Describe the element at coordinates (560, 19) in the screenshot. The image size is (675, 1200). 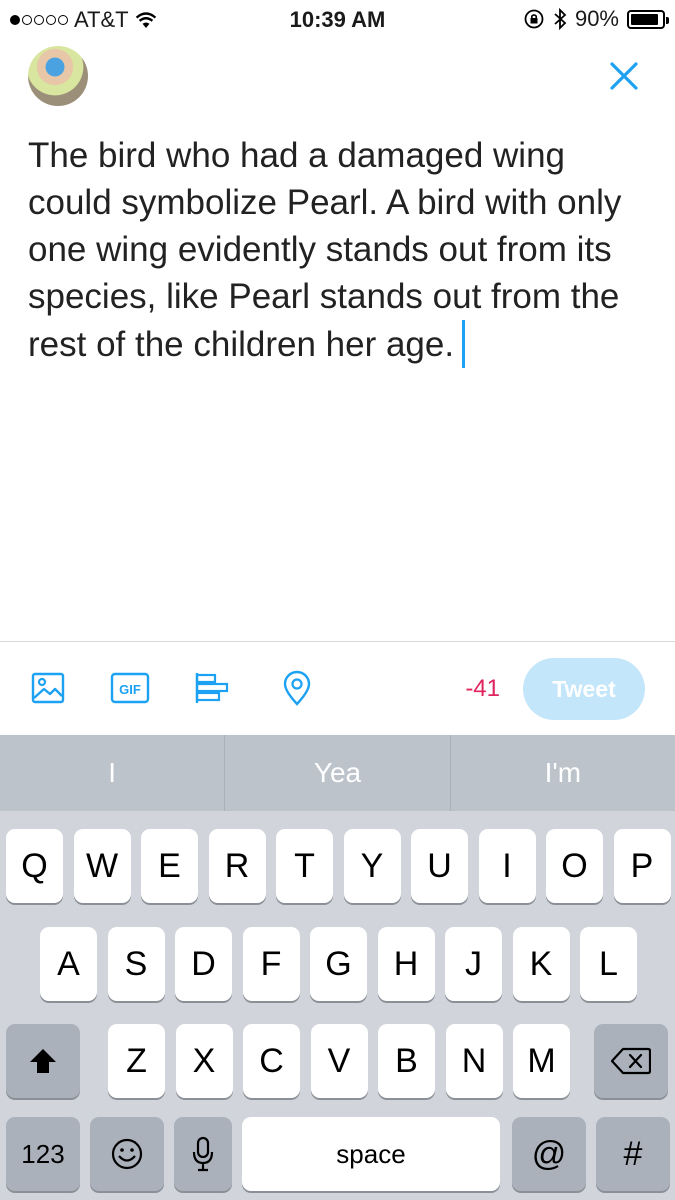
I see `bluetooth-icon` at that location.